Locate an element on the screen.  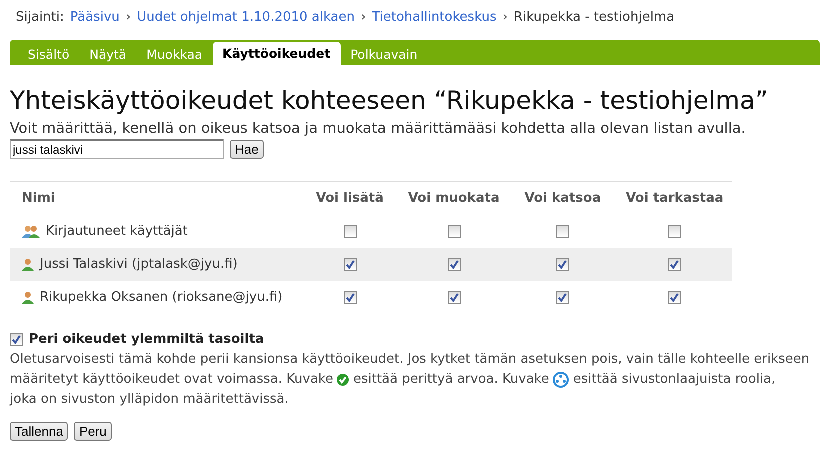
column-header: Nimi is located at coordinates (155, 198).